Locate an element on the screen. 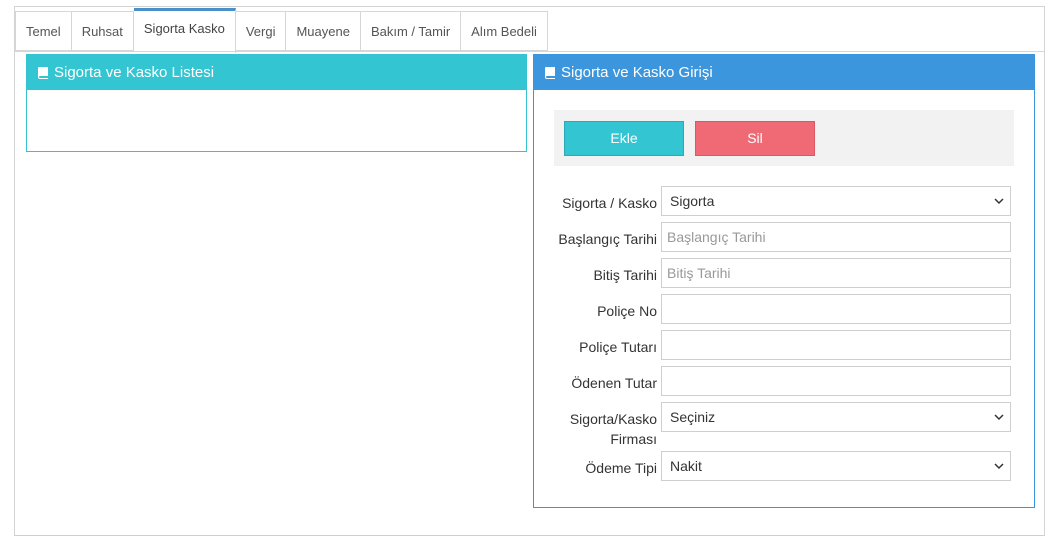 This screenshot has height=550, width=1060. type-value: Sigorta is located at coordinates (692, 201).